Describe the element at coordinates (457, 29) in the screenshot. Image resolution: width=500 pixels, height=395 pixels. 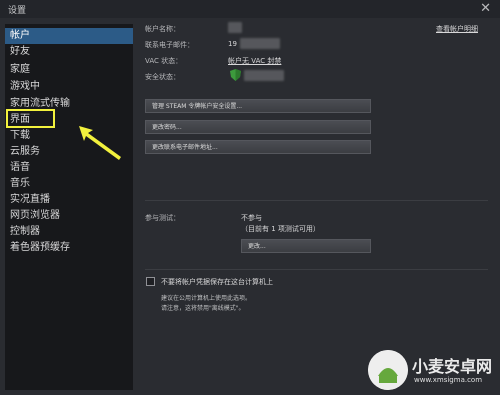
I see `view-account-details-link: 查看帐户明细` at that location.